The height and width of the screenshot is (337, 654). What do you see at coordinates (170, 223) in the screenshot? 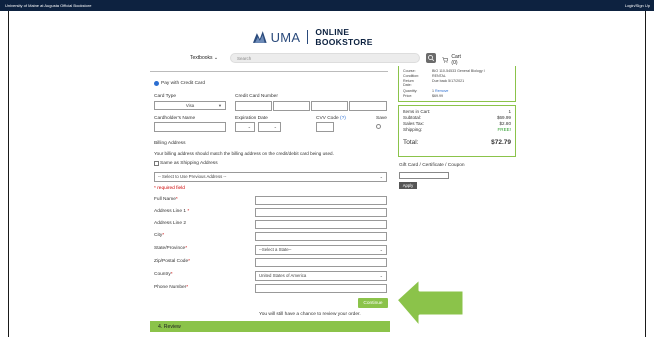
I see `address2-label: Address Line 2` at bounding box center [170, 223].